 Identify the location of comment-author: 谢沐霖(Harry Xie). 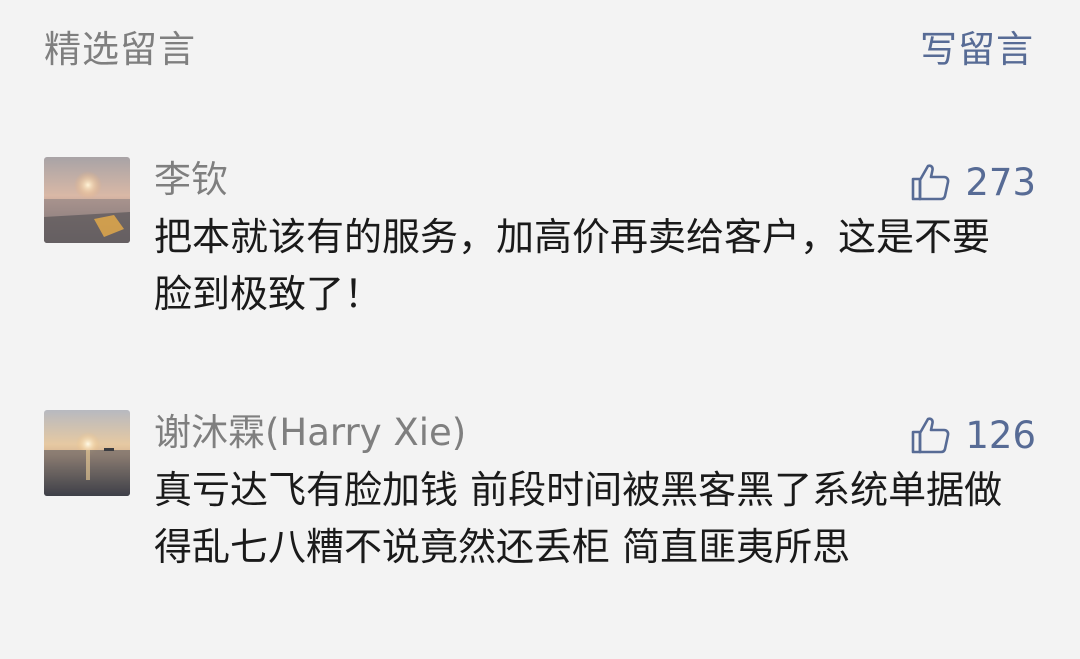
(310, 433).